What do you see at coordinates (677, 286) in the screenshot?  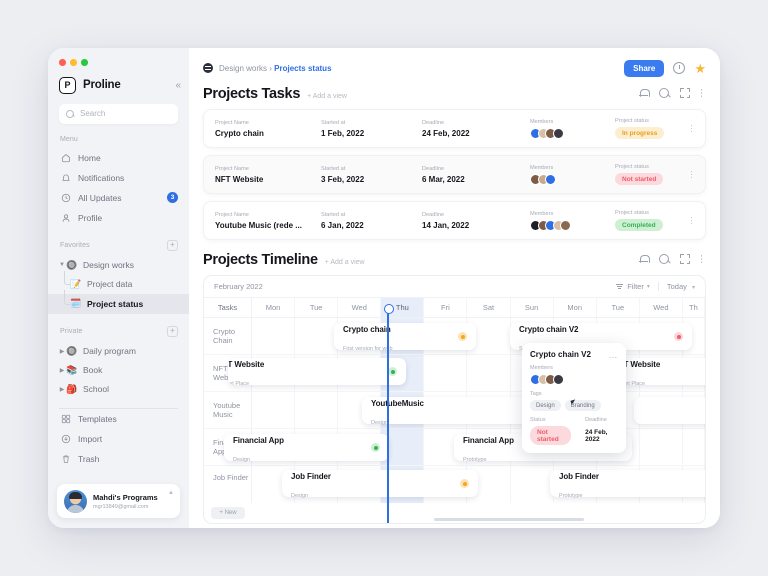 I see `today-button: Today ▾` at bounding box center [677, 286].